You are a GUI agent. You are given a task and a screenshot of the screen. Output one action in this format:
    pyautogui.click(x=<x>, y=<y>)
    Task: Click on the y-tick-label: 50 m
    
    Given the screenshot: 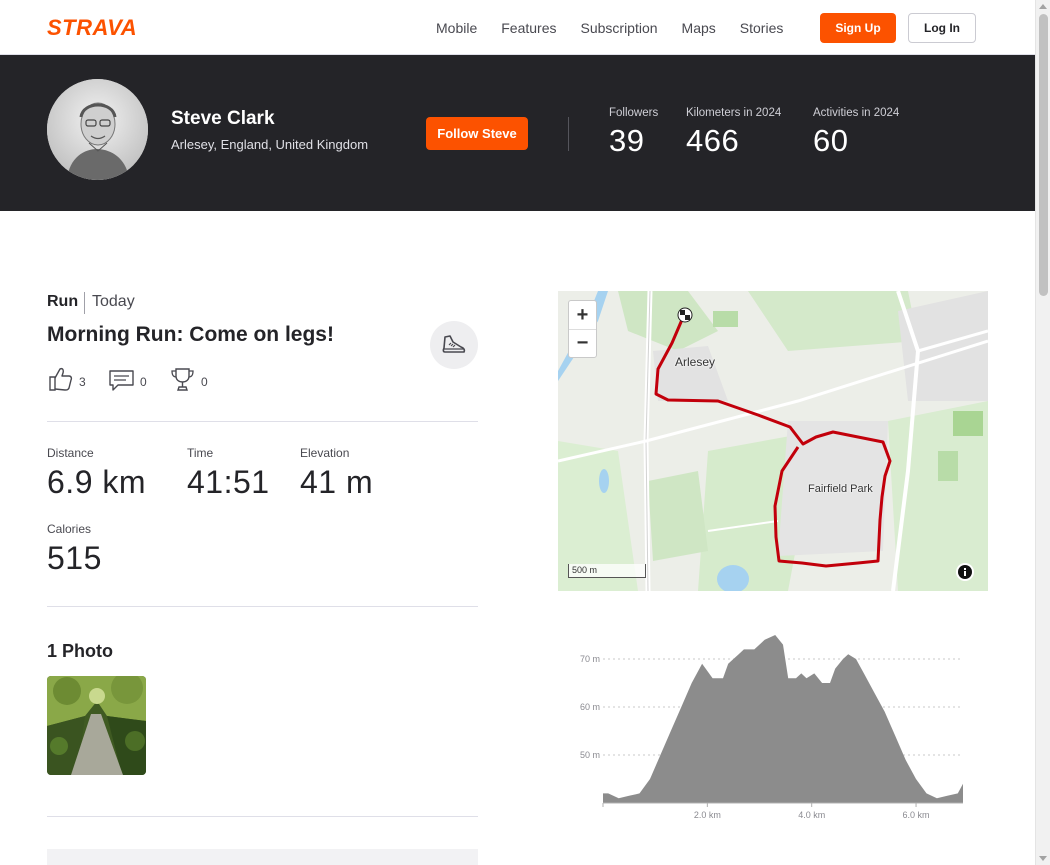 What is the action you would take?
    pyautogui.click(x=590, y=755)
    